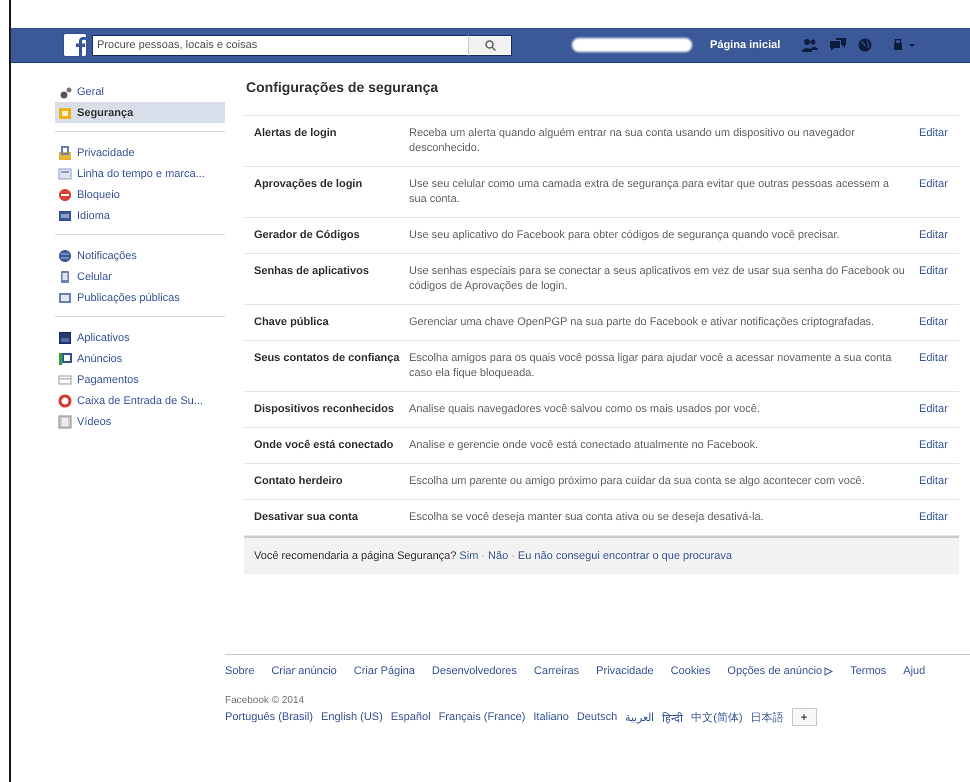  What do you see at coordinates (269, 717) in the screenshot?
I see `language-link: Português (Brasil)` at bounding box center [269, 717].